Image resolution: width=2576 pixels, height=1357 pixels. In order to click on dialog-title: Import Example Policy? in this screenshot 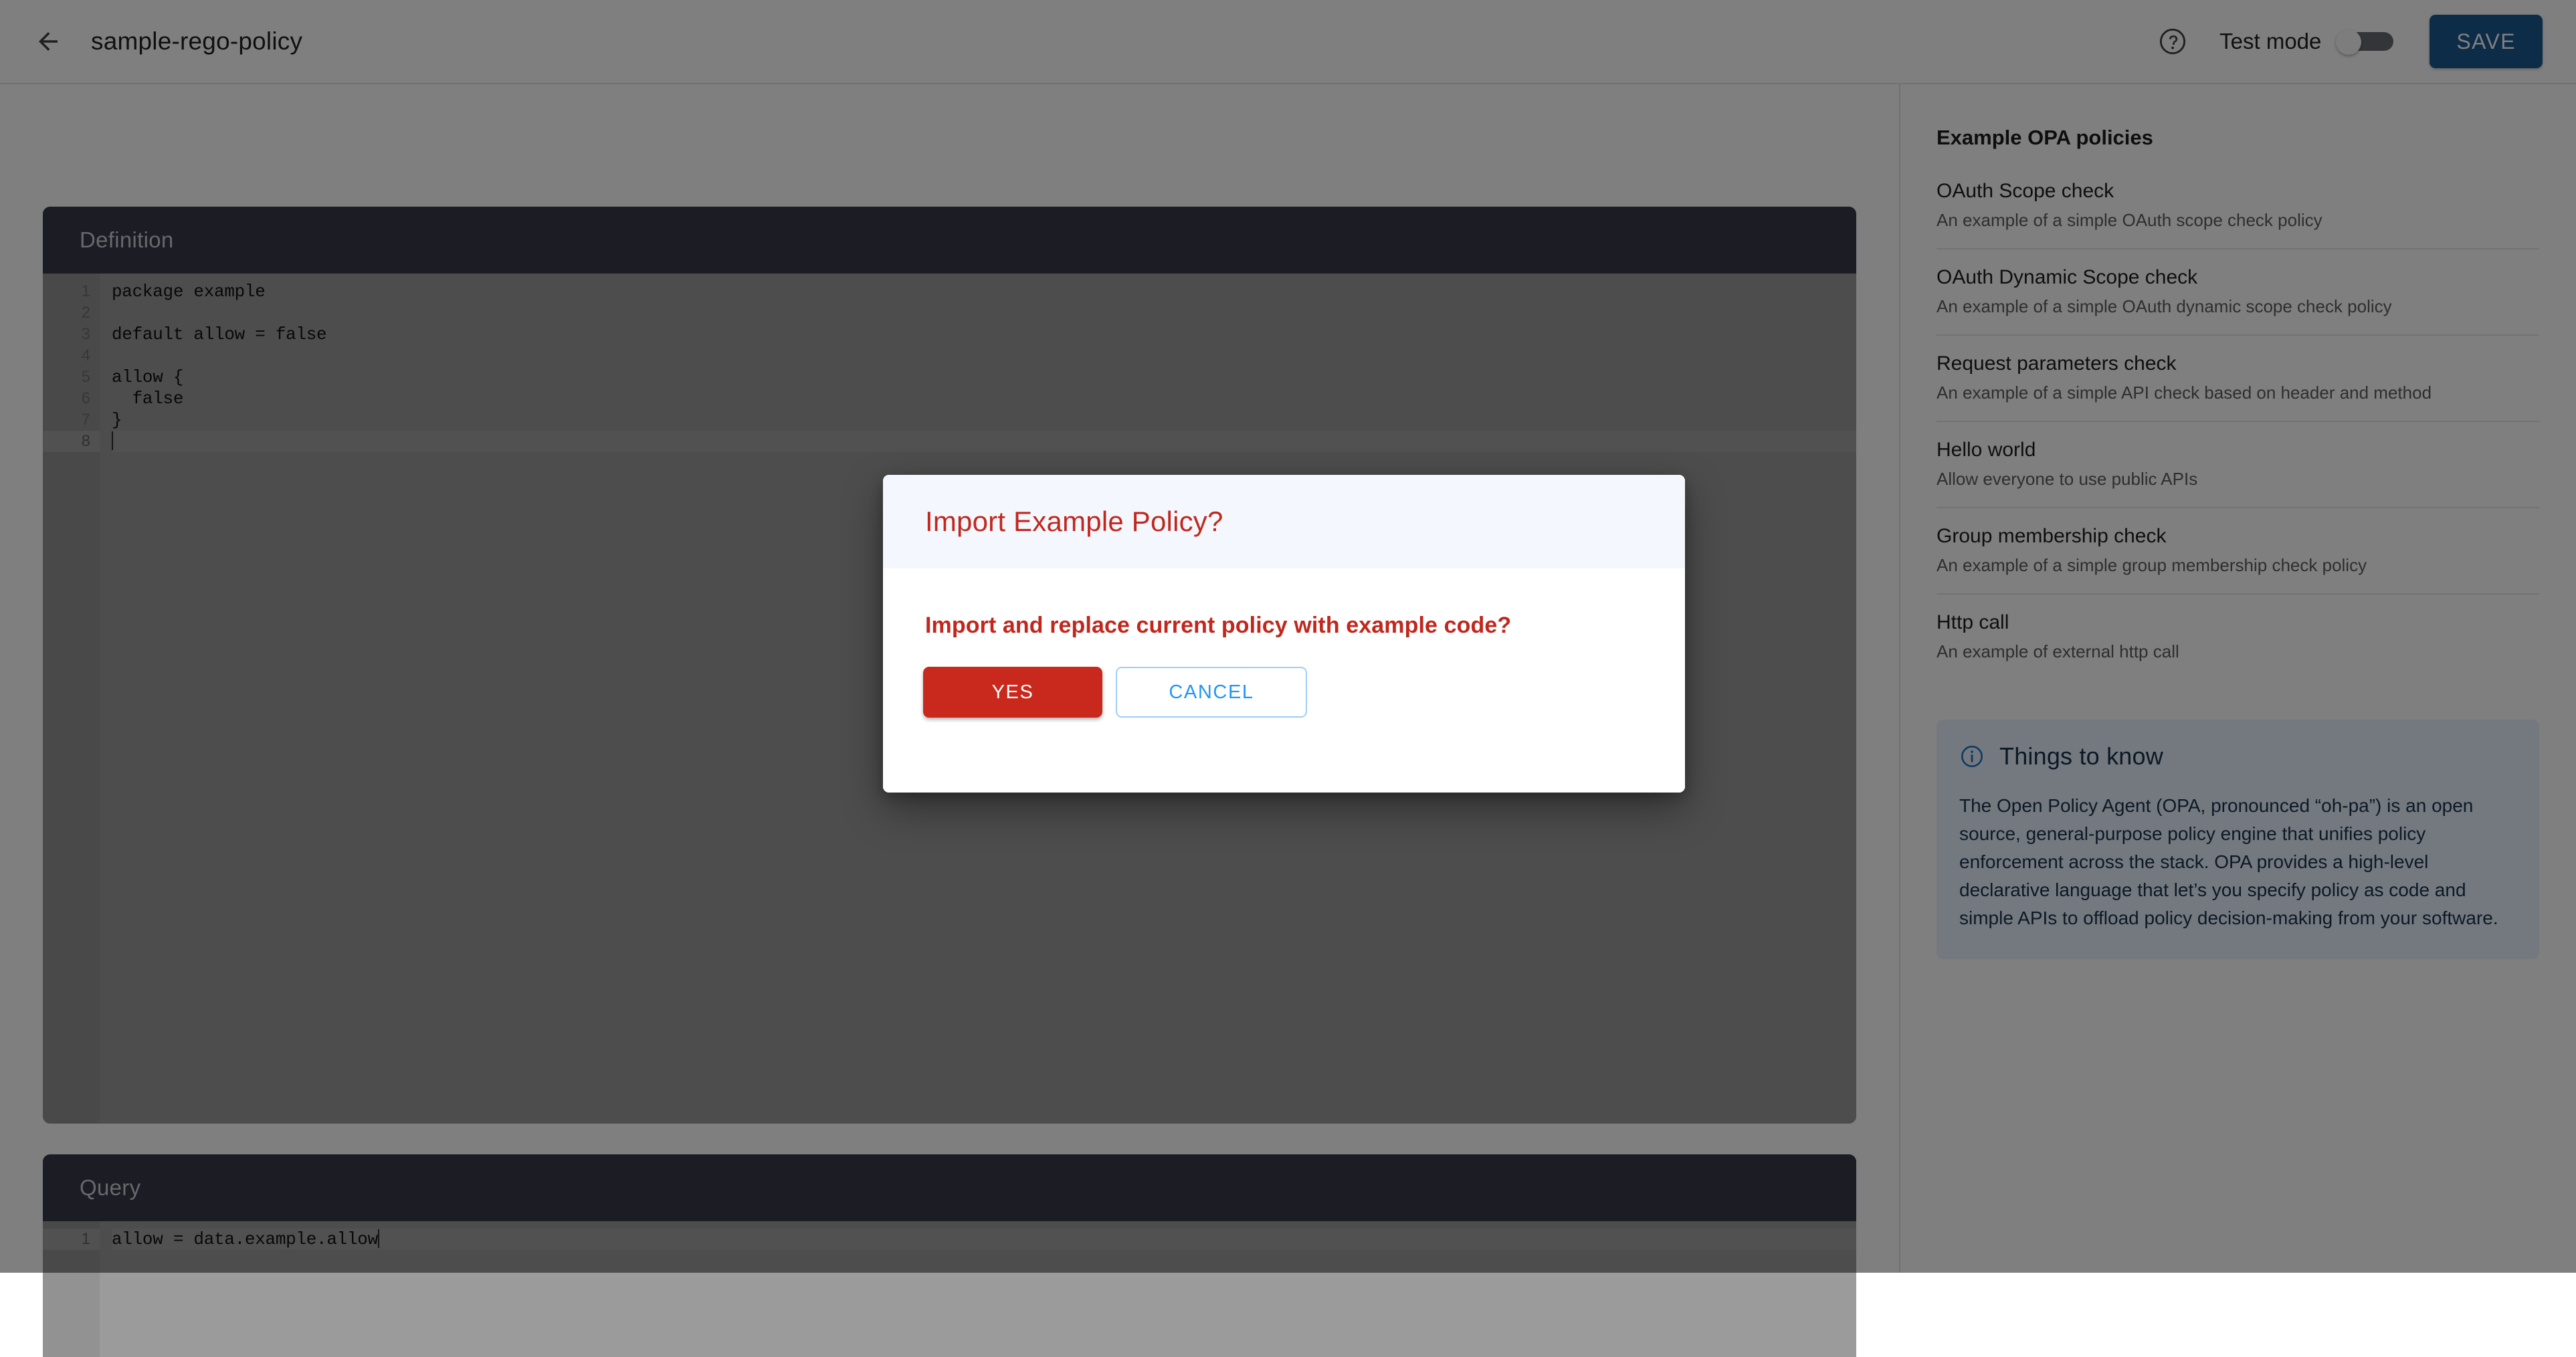, I will do `click(1074, 522)`.